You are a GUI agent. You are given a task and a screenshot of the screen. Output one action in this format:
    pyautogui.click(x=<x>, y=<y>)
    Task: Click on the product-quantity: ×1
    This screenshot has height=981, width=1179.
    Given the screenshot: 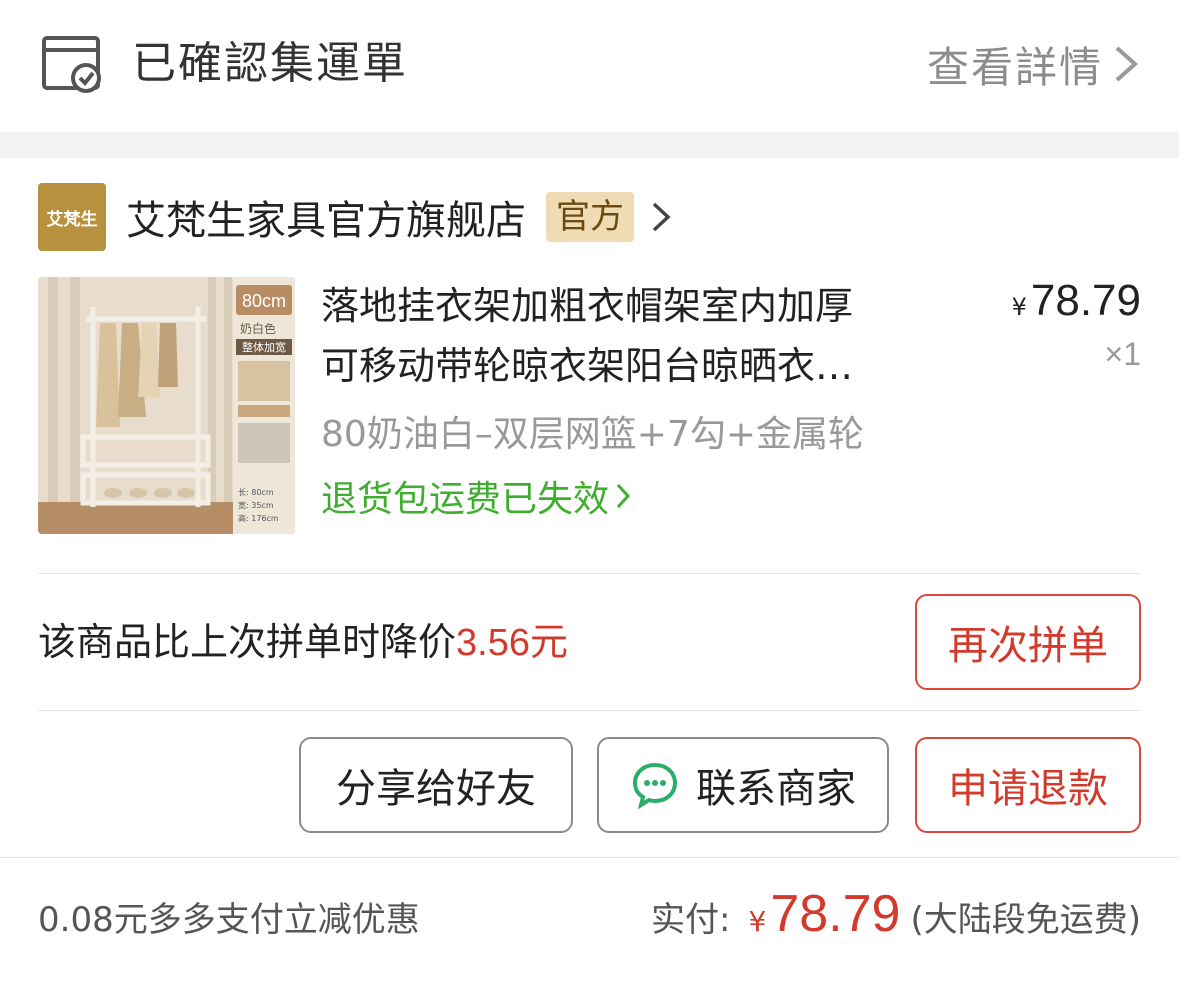 What is the action you would take?
    pyautogui.click(x=1122, y=354)
    